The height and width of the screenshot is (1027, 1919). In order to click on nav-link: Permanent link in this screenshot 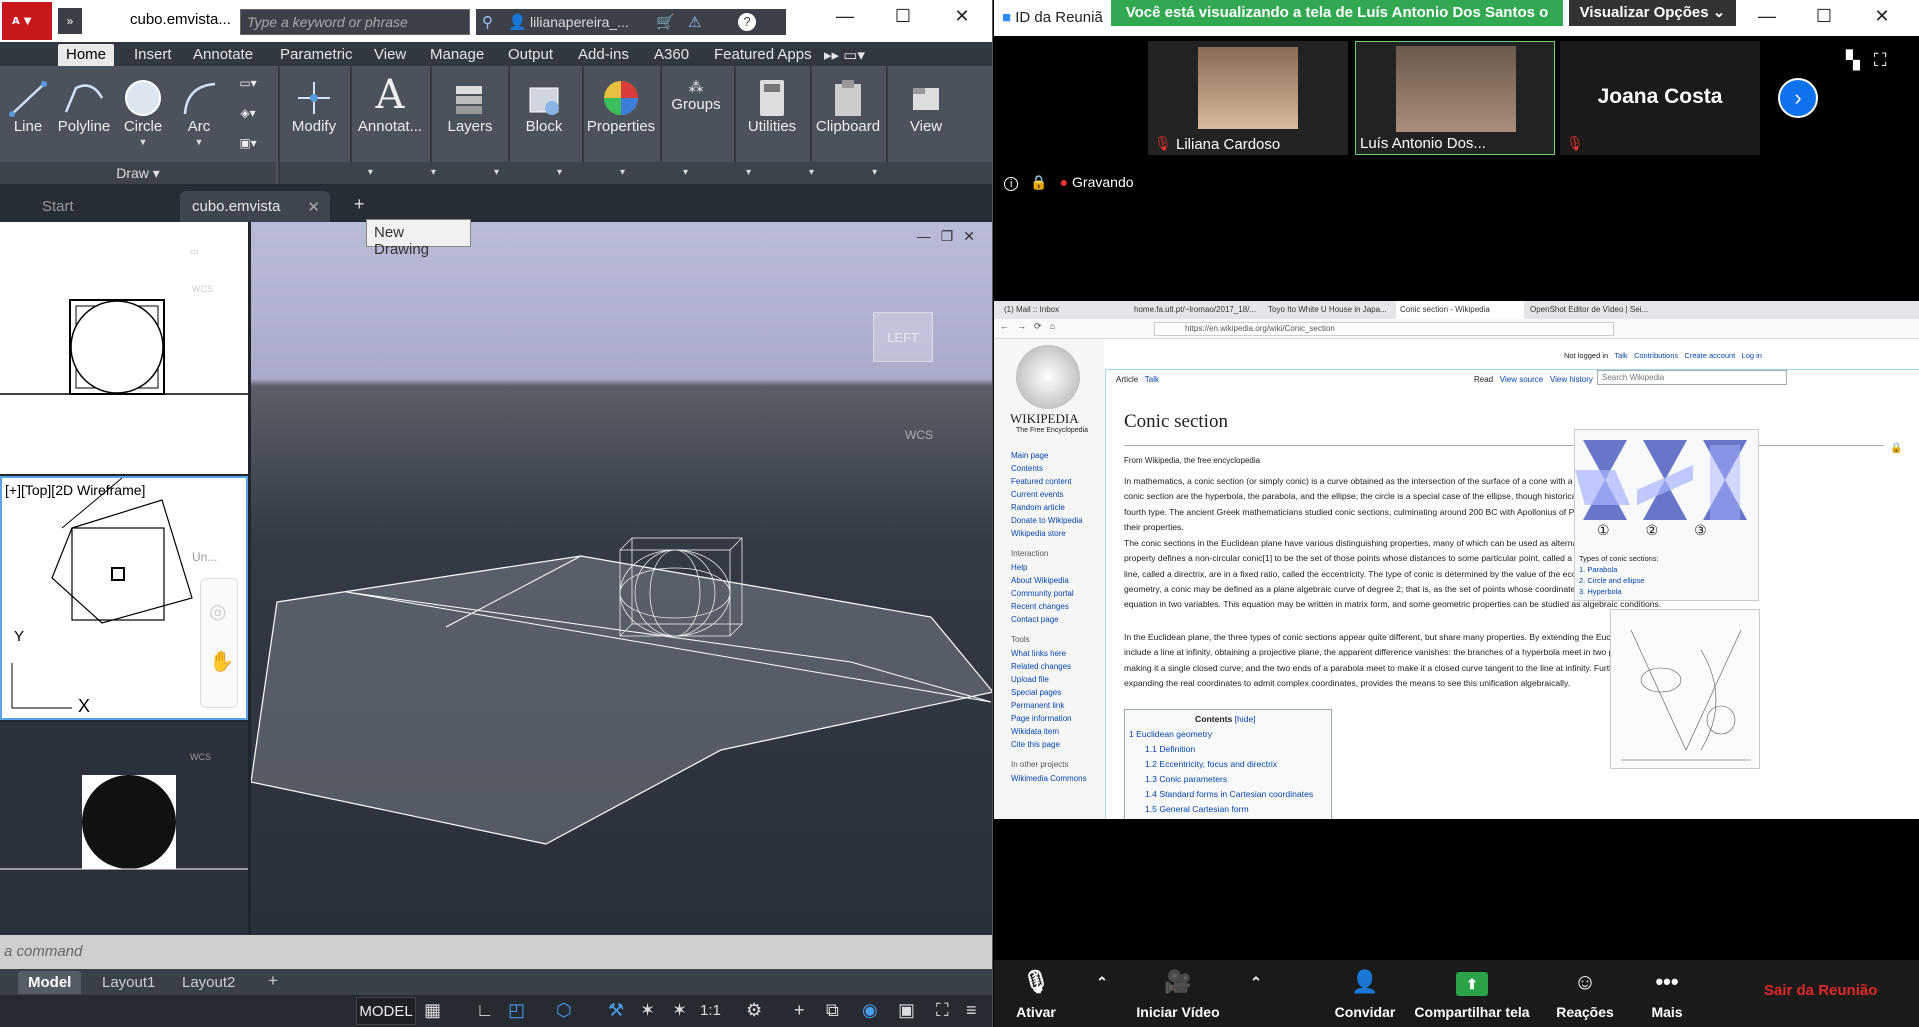, I will do `click(1037, 705)`.